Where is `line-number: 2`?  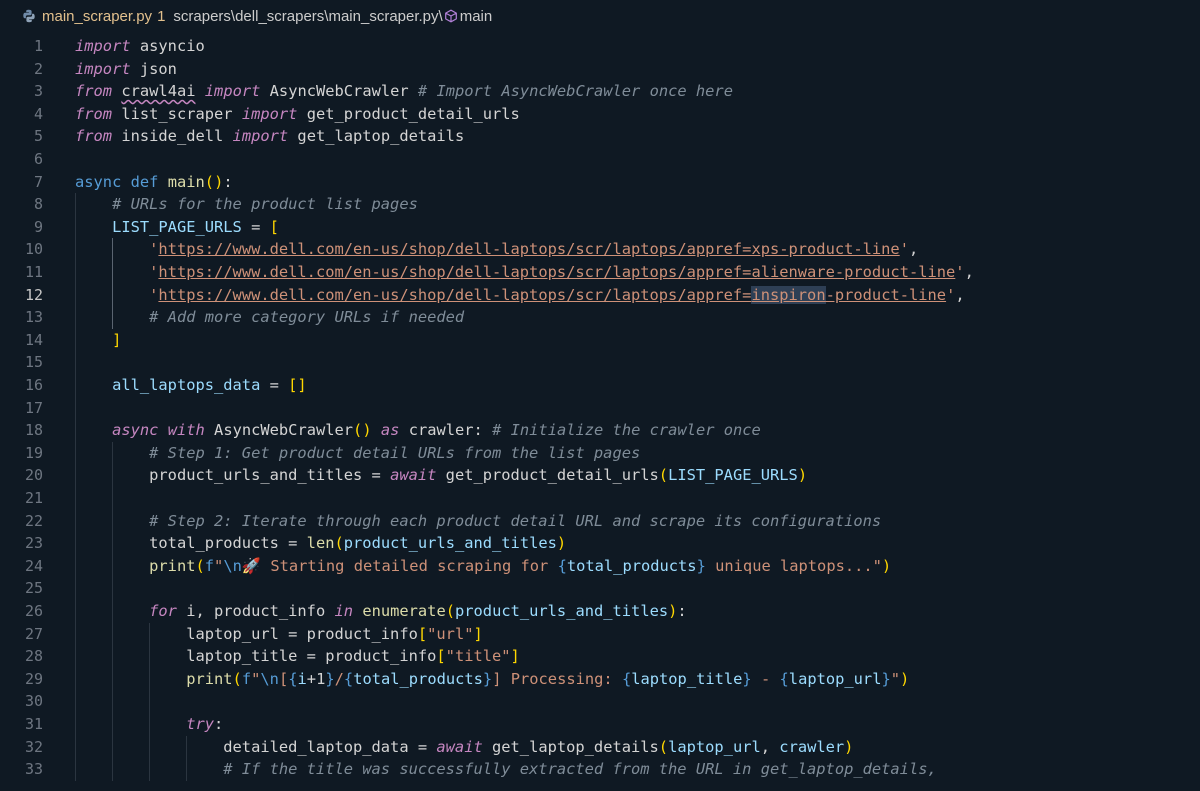
line-number: 2 is located at coordinates (38, 68).